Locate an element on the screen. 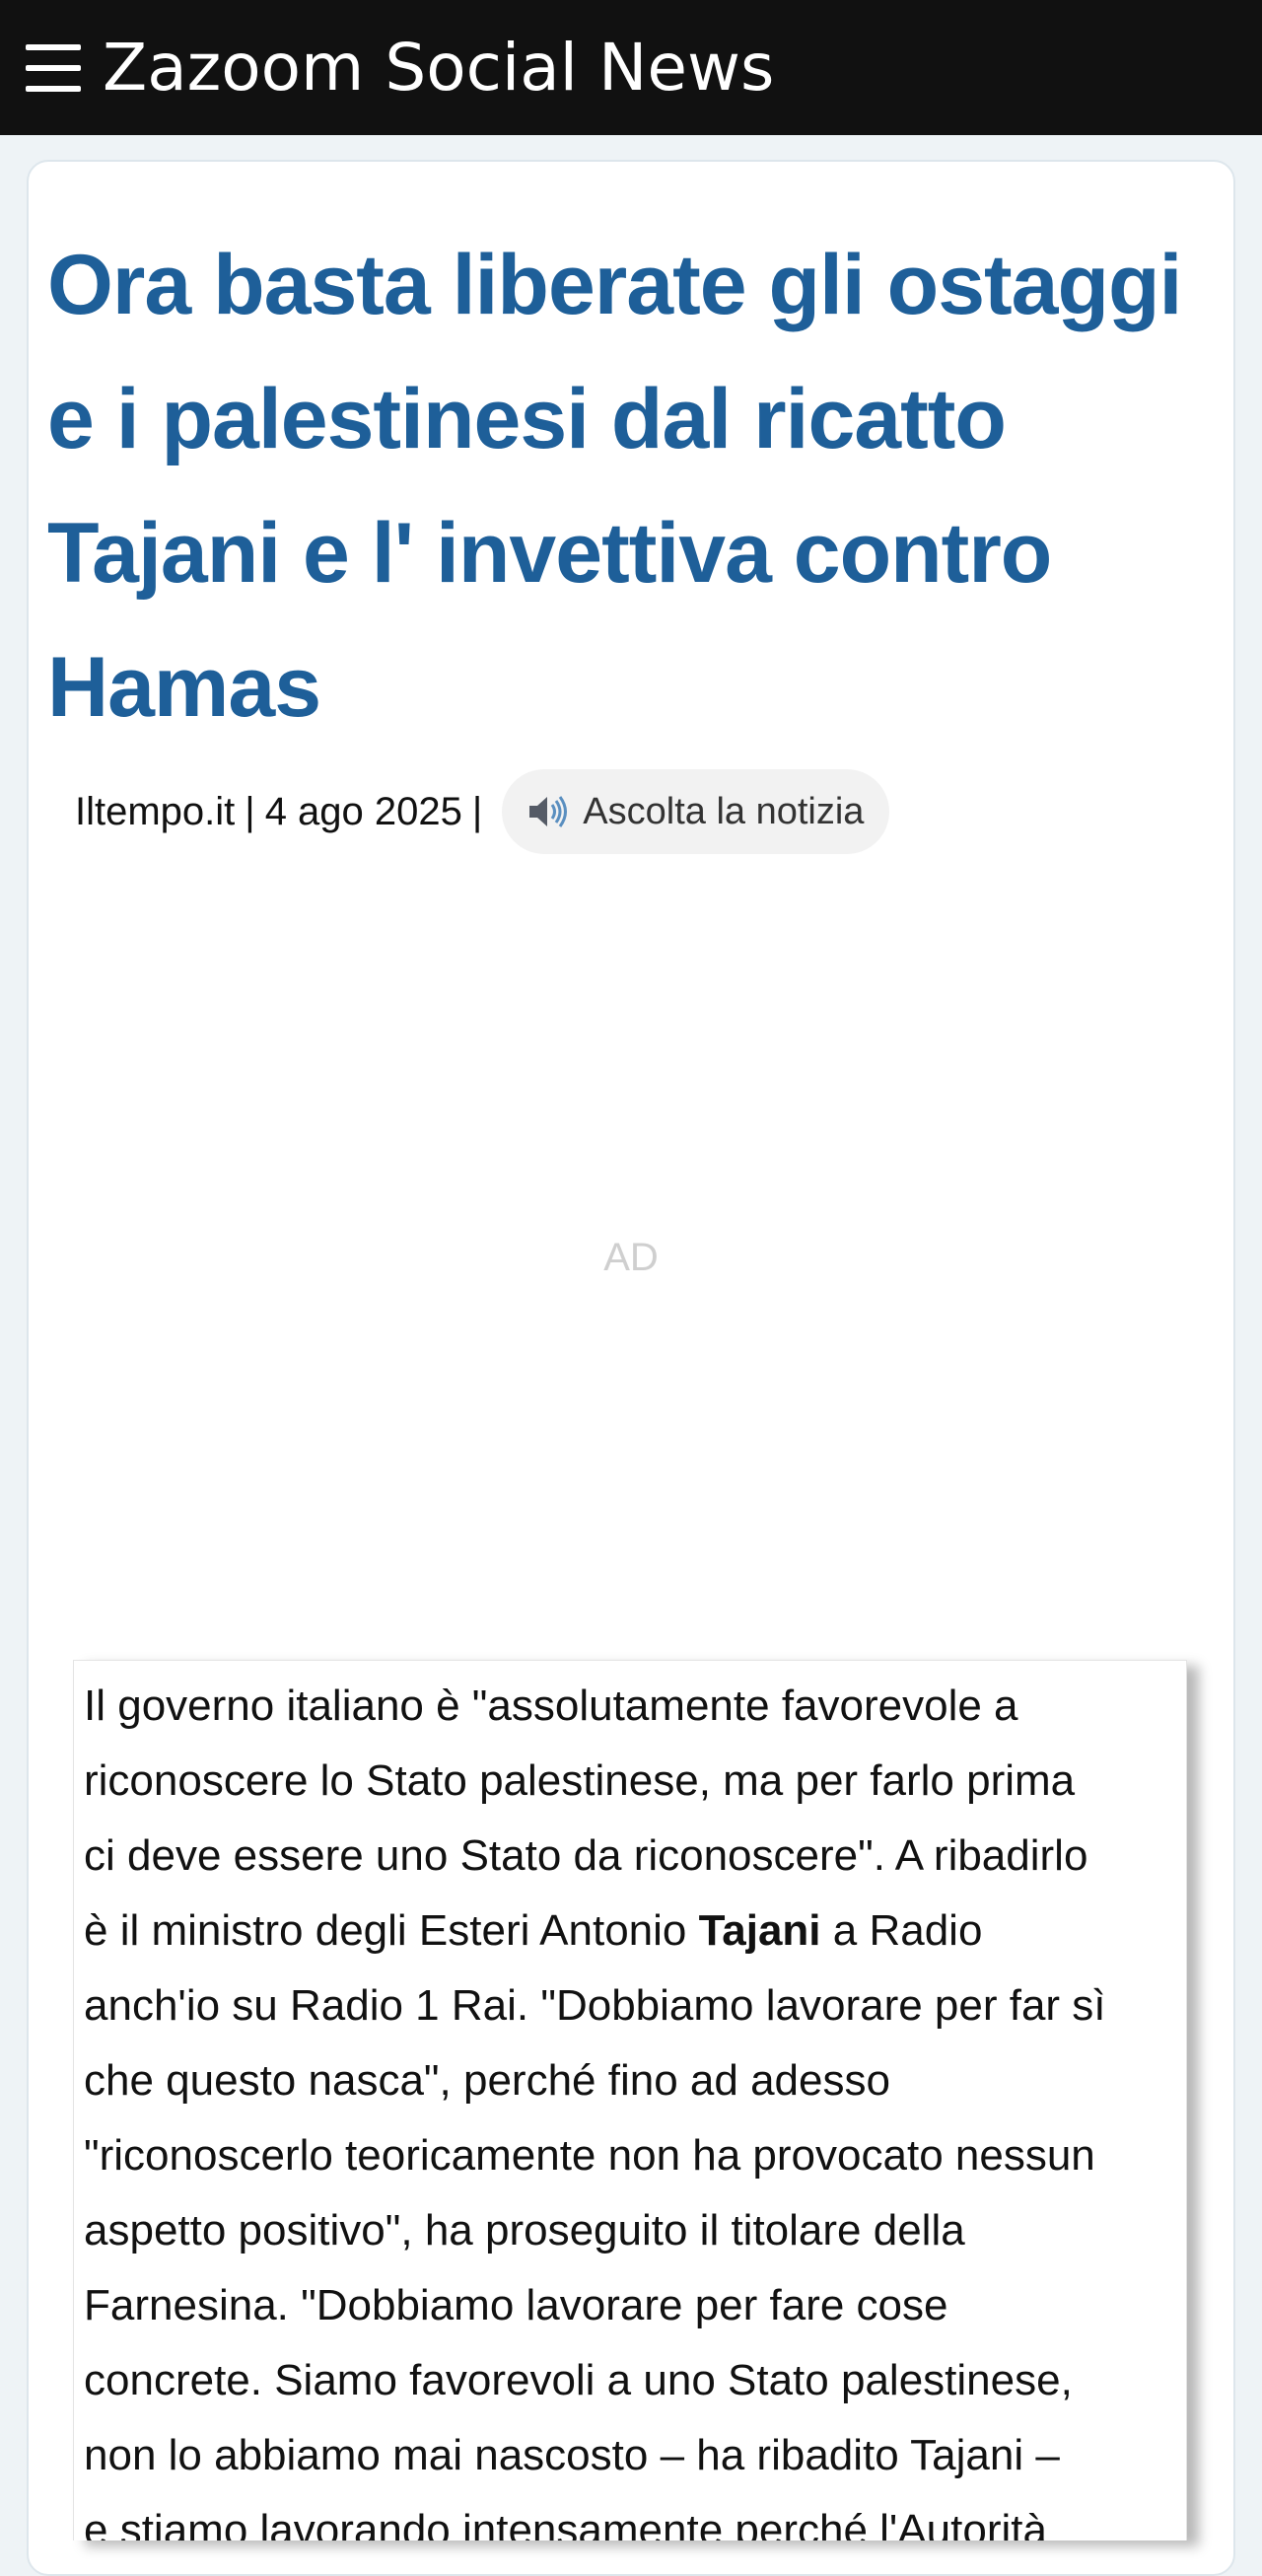 The image size is (1262, 2576). article-title-line: e i palestinesi dal ricatto is located at coordinates (527, 419).